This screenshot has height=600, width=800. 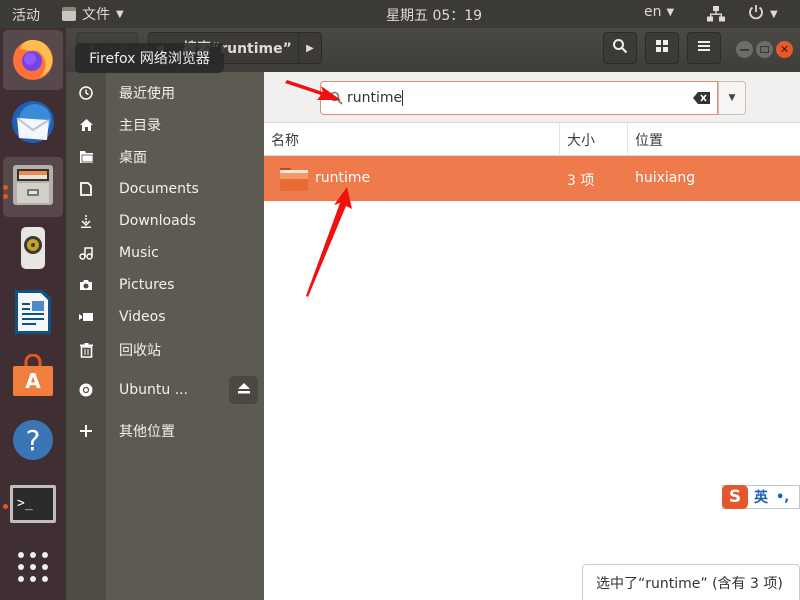 I want to click on minimize-icon, so click(x=744, y=49).